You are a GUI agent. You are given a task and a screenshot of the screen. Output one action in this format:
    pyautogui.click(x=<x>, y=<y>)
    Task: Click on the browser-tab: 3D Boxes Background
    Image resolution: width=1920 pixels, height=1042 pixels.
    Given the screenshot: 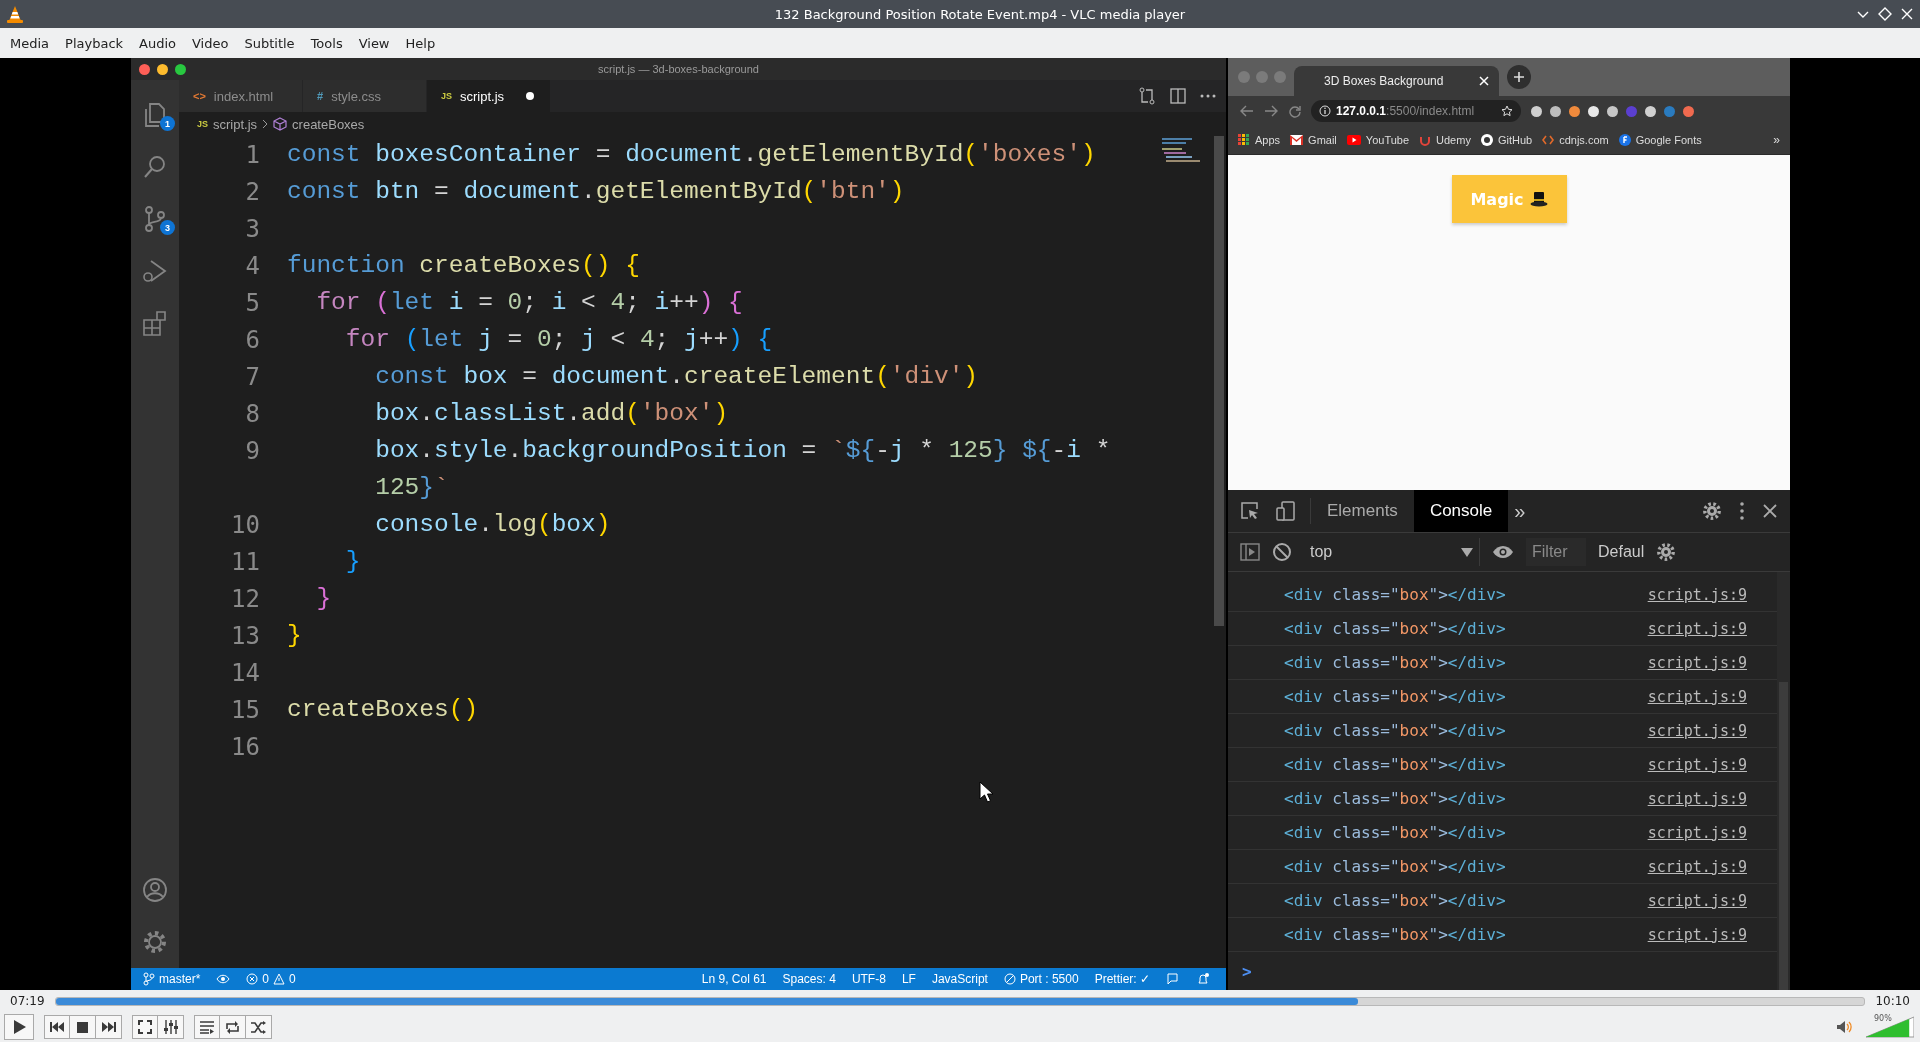 What is the action you would take?
    pyautogui.click(x=1396, y=81)
    